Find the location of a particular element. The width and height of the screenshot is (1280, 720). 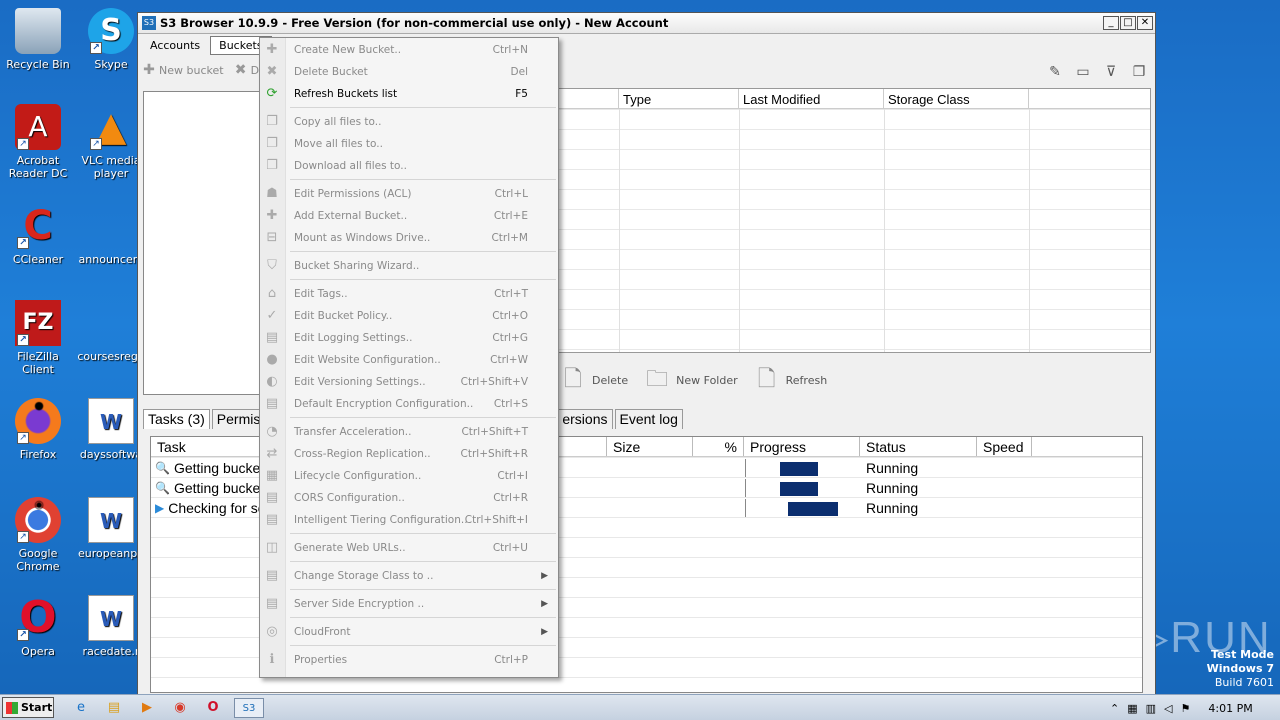

menu-item-copy-all-files-to: ❐ Copy all files to.. is located at coordinates (409, 122).